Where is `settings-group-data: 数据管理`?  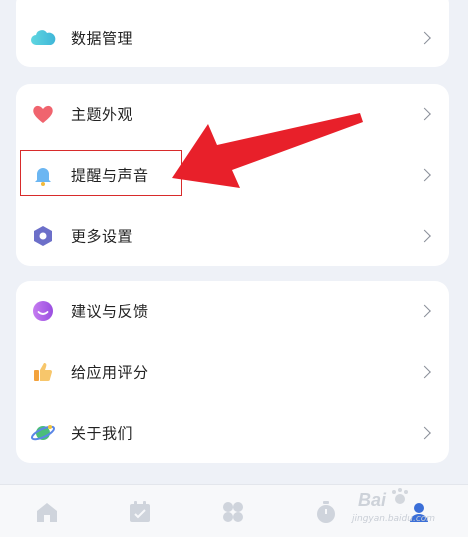 settings-group-data: 数据管理 is located at coordinates (232, 33).